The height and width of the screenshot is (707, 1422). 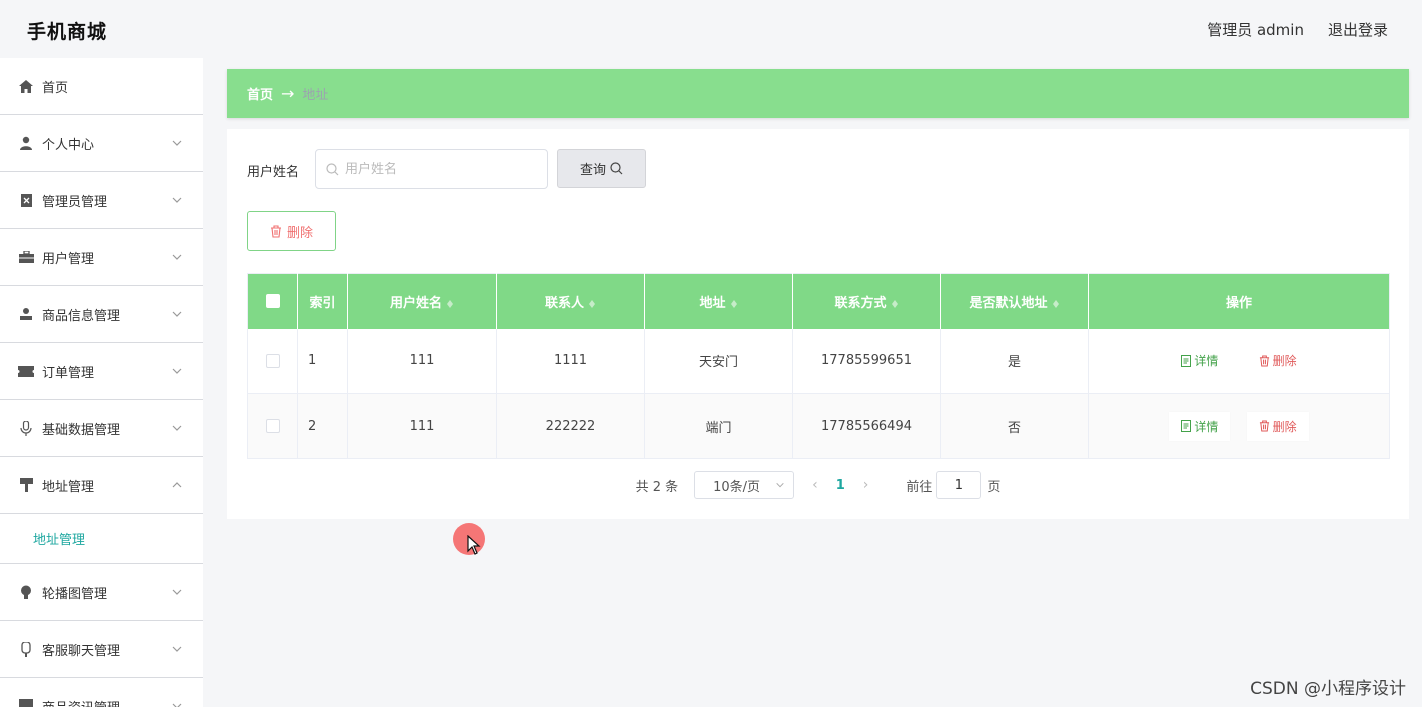 What do you see at coordinates (81, 430) in the screenshot?
I see `sidebar-item-label: 基础数据管理` at bounding box center [81, 430].